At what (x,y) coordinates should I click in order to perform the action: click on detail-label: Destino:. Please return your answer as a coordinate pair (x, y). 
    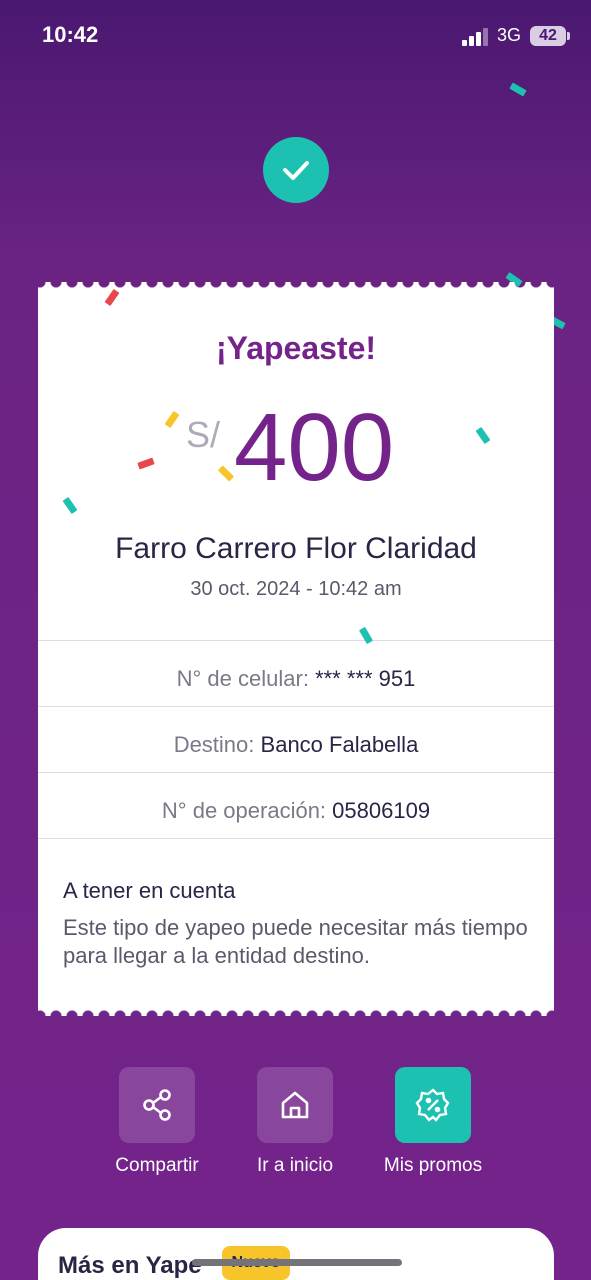
    Looking at the image, I should click on (214, 744).